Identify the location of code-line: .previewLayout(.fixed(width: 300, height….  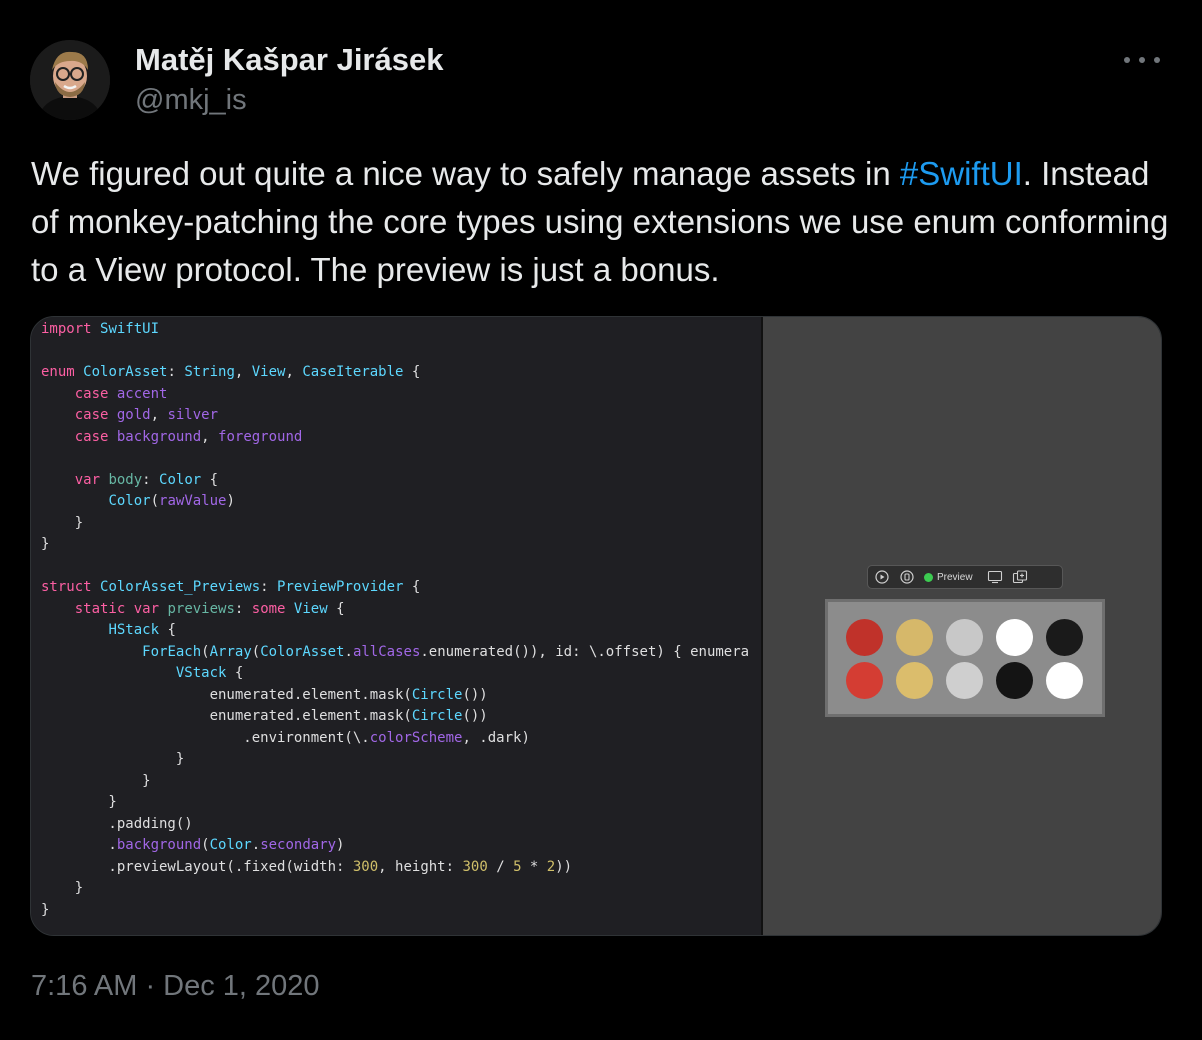
(307, 866).